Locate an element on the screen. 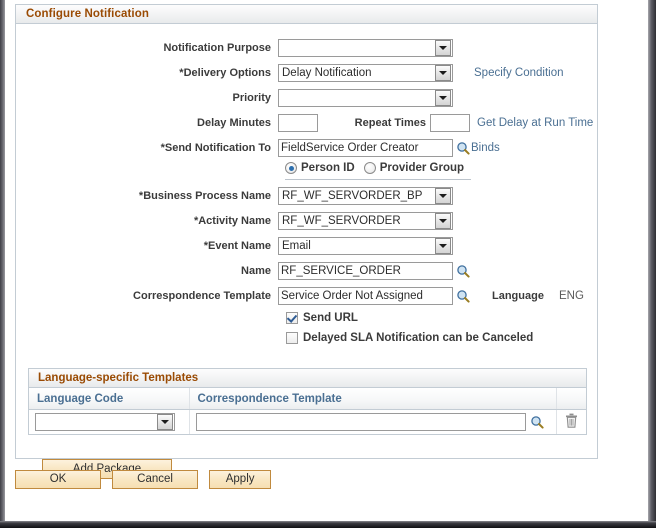 The width and height of the screenshot is (656, 528). language-templates-table: Language Code Correspondence Template is located at coordinates (307, 411).